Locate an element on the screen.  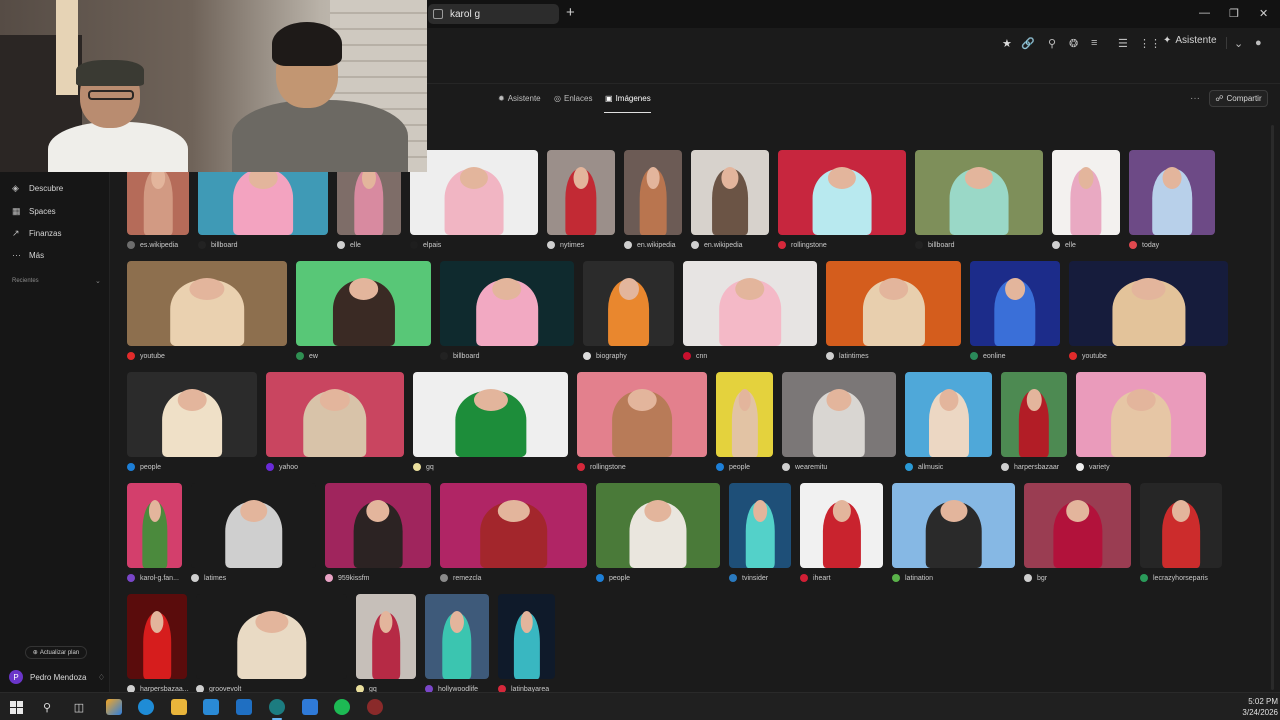
image-result: iheart is located at coordinates (841, 533).